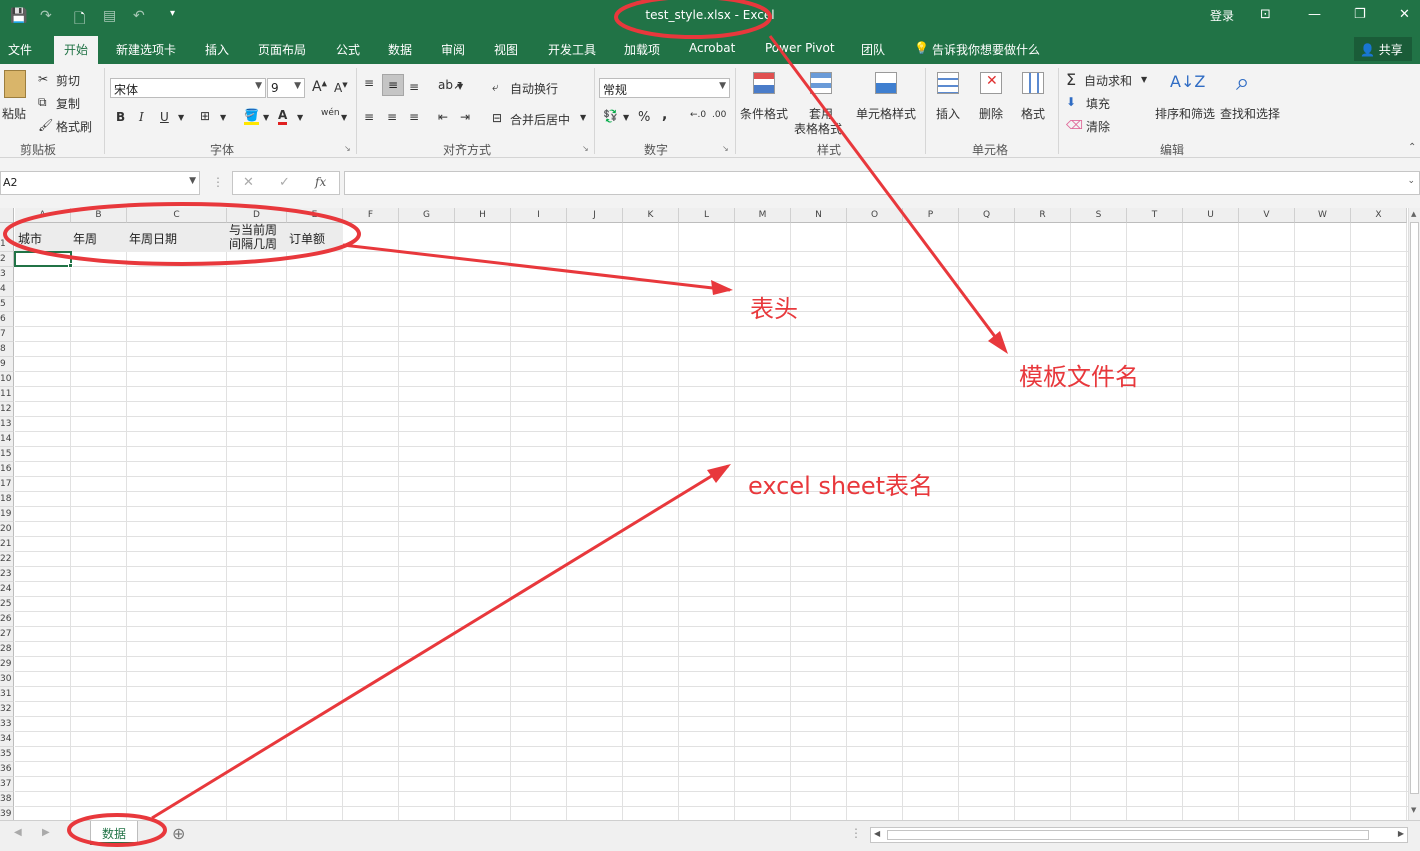 The width and height of the screenshot is (1420, 851). Describe the element at coordinates (1412, 147) in the screenshot. I see `collapse-ribbon-icon: ⌃` at that location.